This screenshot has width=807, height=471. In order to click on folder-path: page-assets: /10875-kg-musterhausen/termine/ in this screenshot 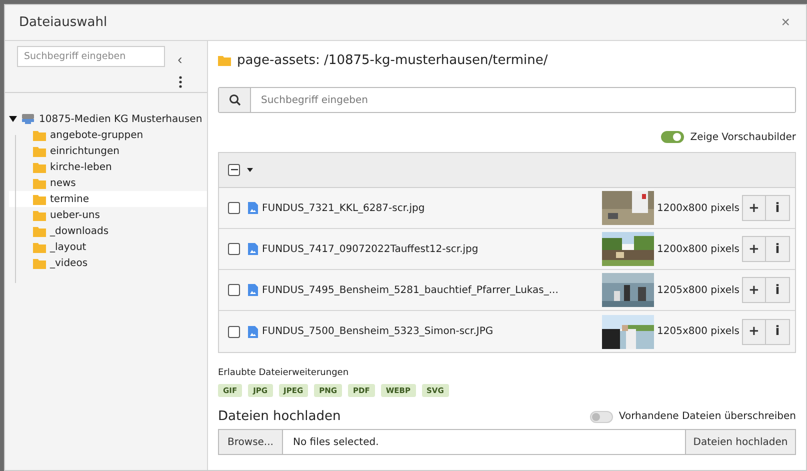, I will do `click(392, 60)`.